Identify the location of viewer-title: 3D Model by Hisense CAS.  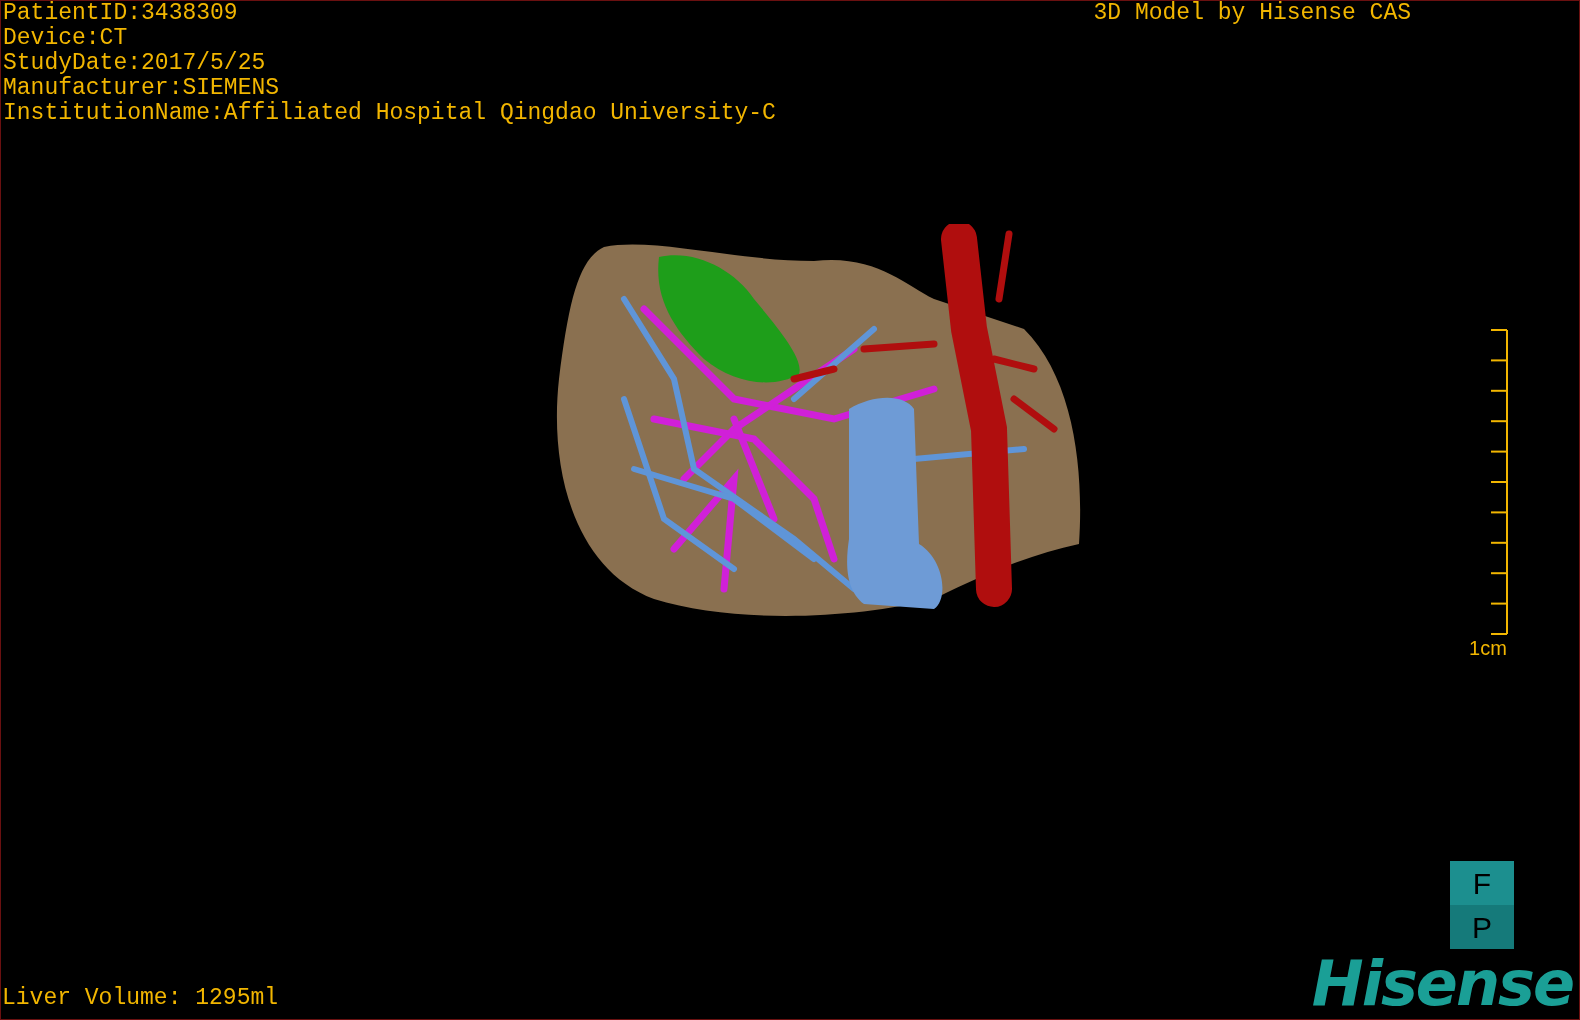
(1252, 13).